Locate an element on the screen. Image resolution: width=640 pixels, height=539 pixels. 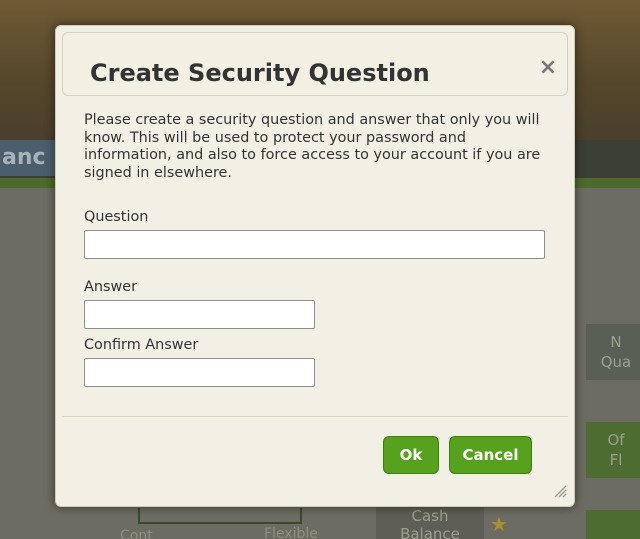
close-icon: × is located at coordinates (548, 68).